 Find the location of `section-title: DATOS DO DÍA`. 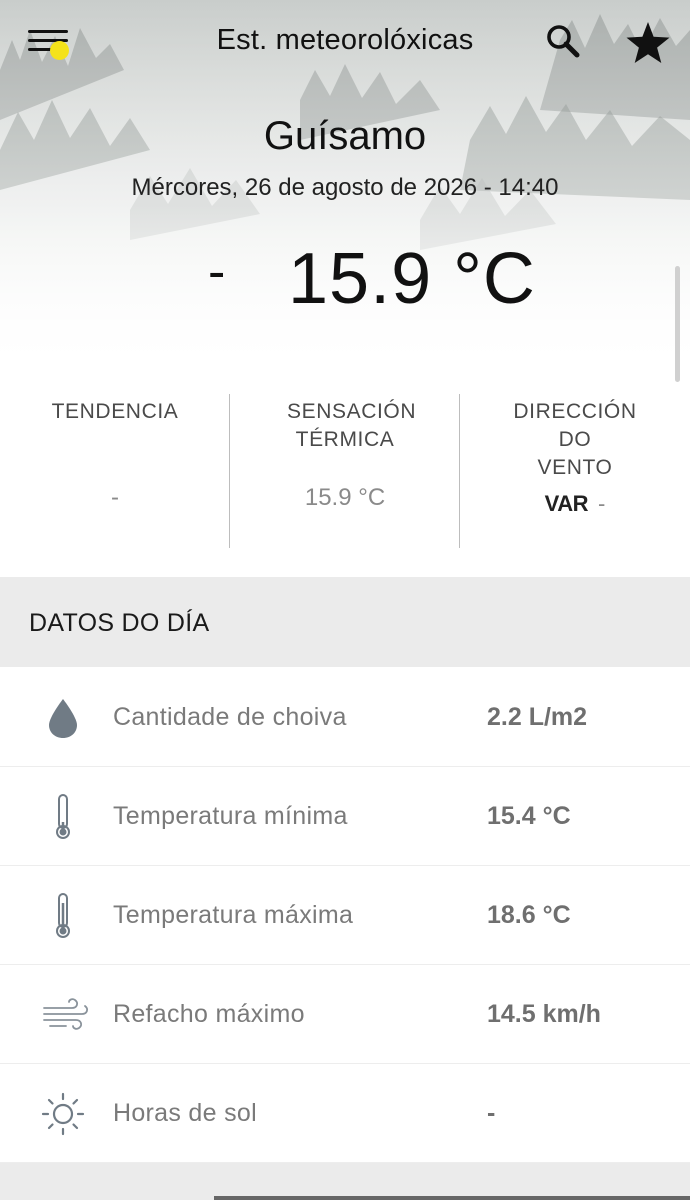

section-title: DATOS DO DÍA is located at coordinates (119, 623).